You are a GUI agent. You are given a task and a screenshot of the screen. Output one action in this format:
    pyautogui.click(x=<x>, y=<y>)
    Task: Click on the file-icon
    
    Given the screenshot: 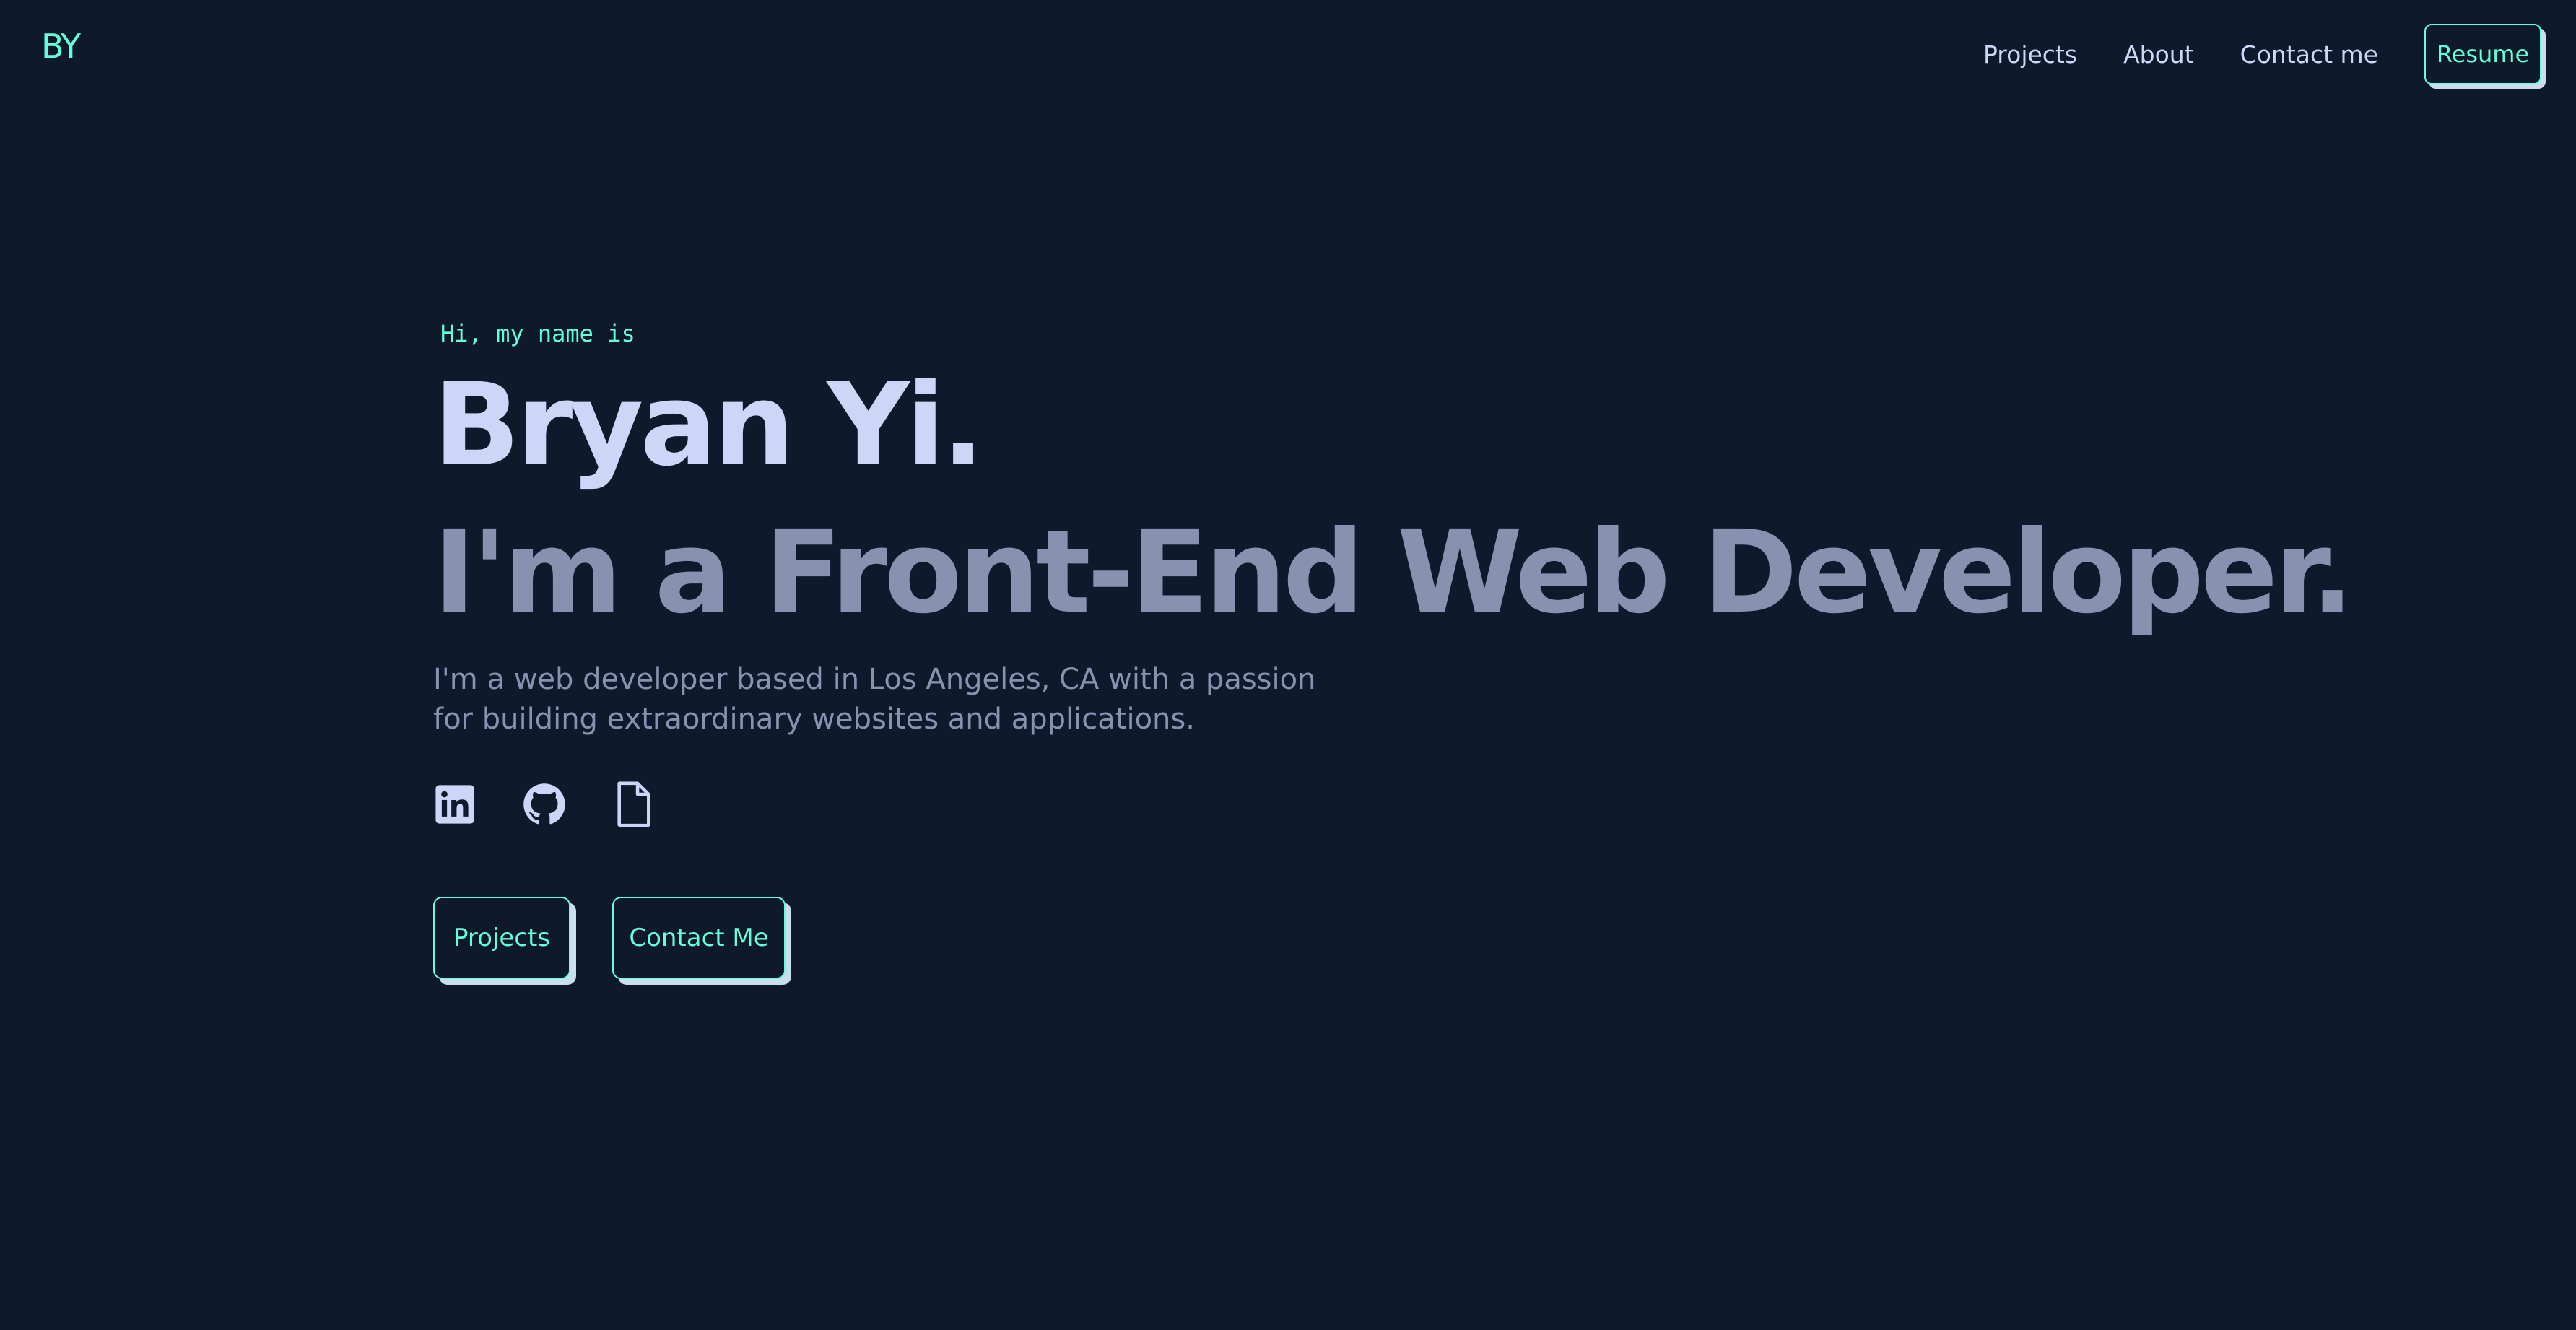 What is the action you would take?
    pyautogui.click(x=634, y=804)
    